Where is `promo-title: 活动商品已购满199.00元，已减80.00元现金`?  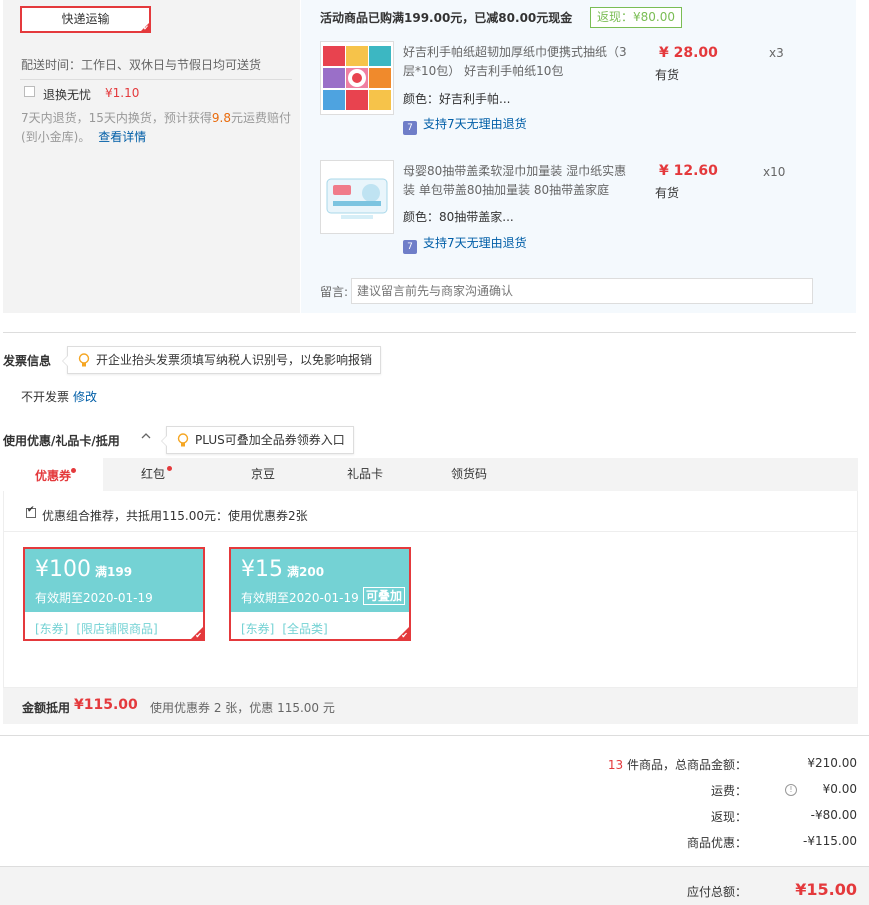
promo-title: 活动商品已购满199.00元，已减80.00元现金 is located at coordinates (446, 18).